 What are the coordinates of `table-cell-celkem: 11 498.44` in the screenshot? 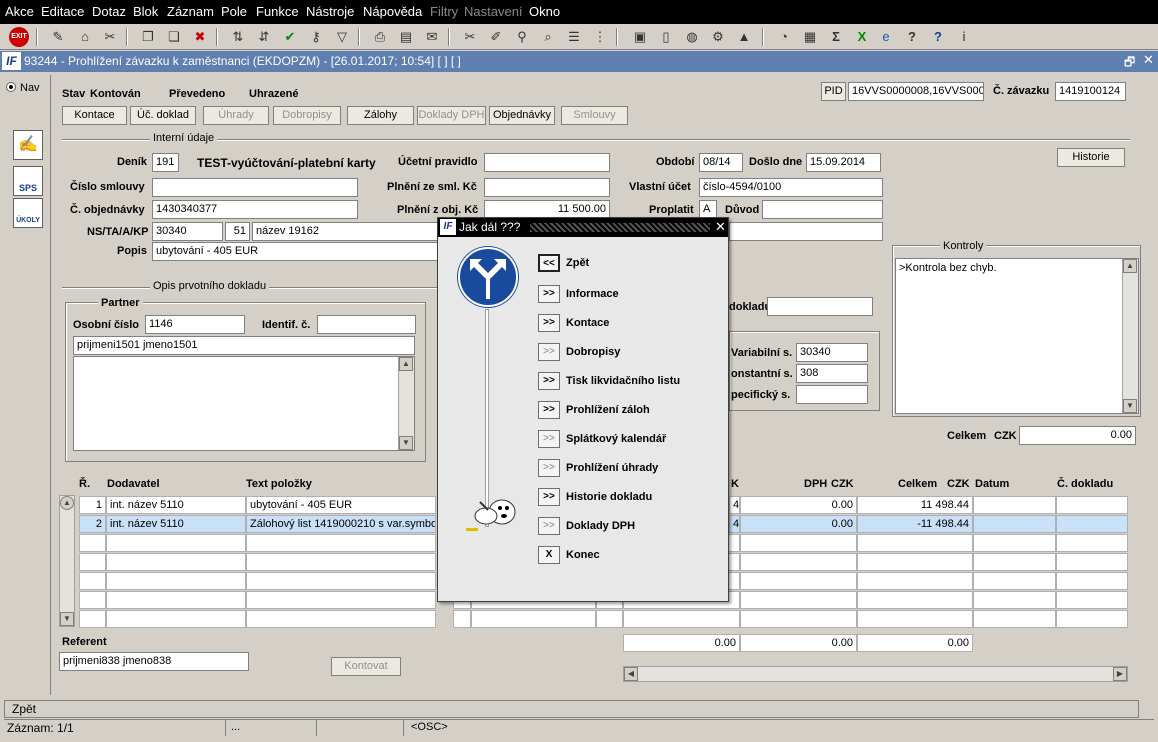 It's located at (915, 505).